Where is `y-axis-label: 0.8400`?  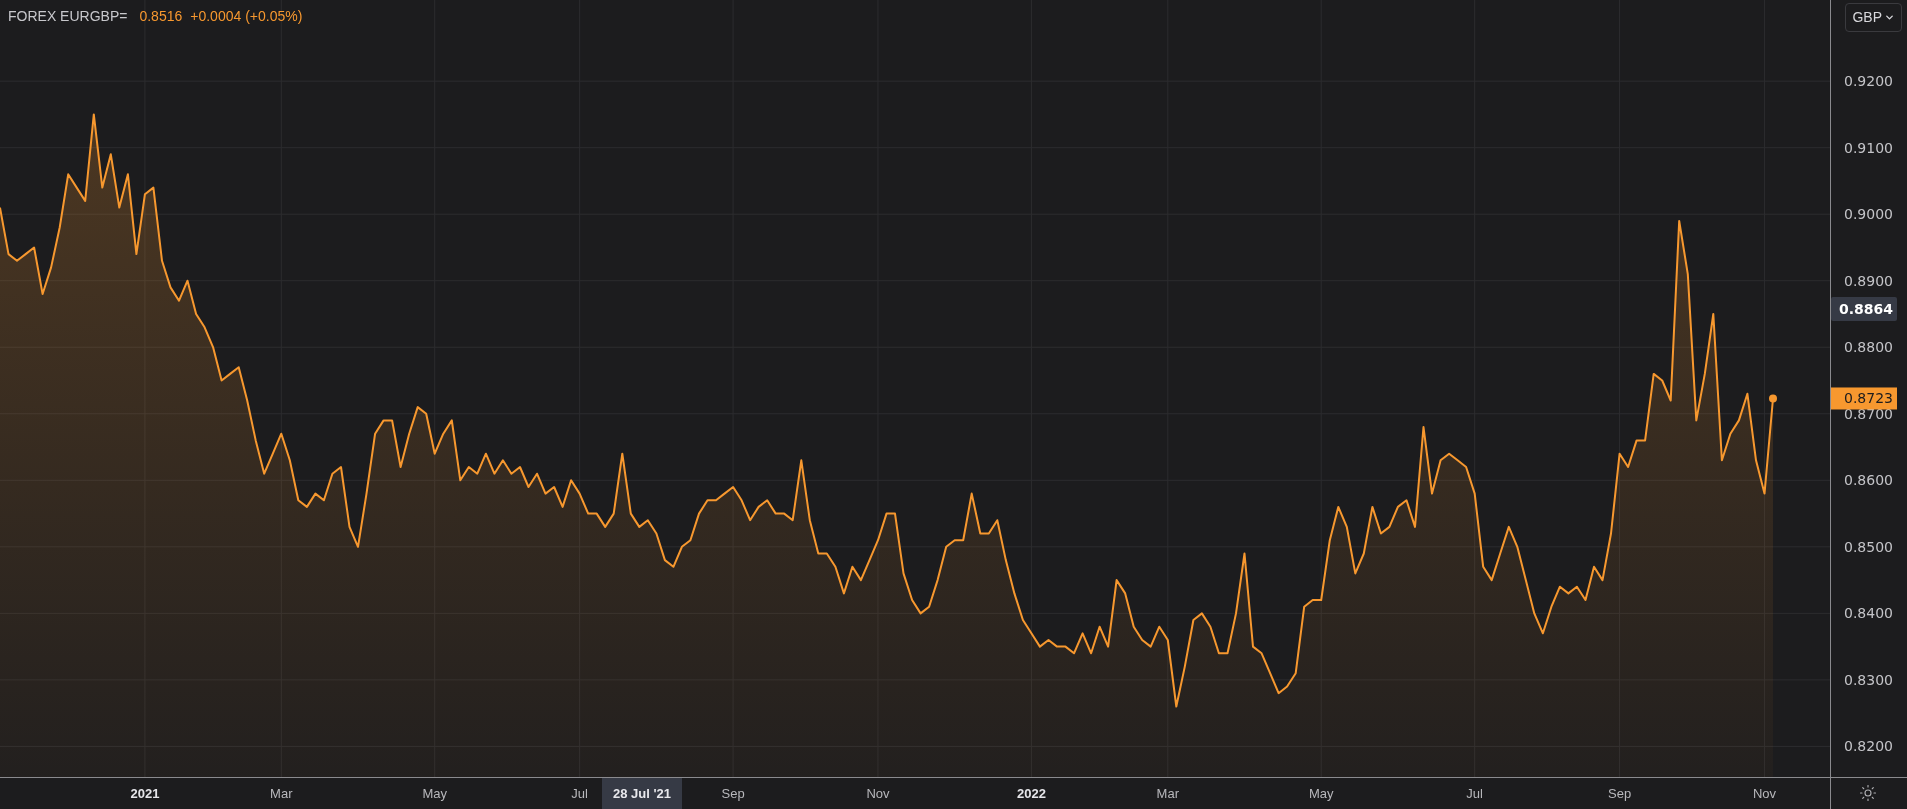 y-axis-label: 0.8400 is located at coordinates (1868, 613).